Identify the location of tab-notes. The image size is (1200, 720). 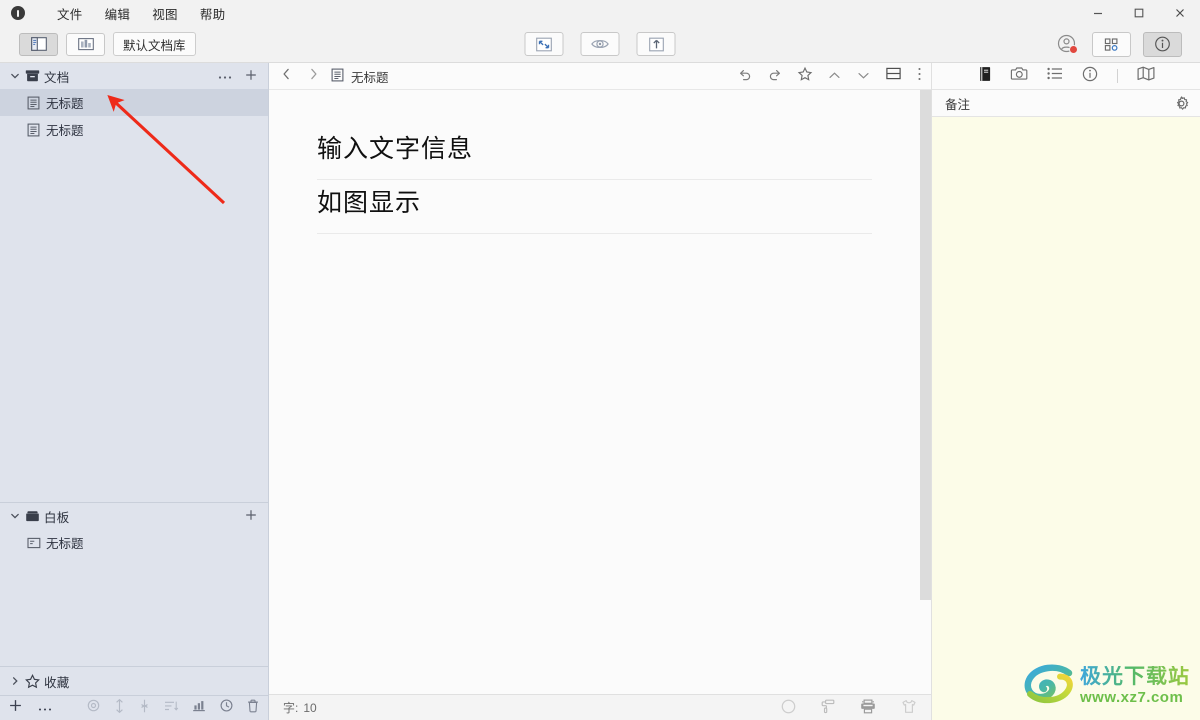
(985, 76).